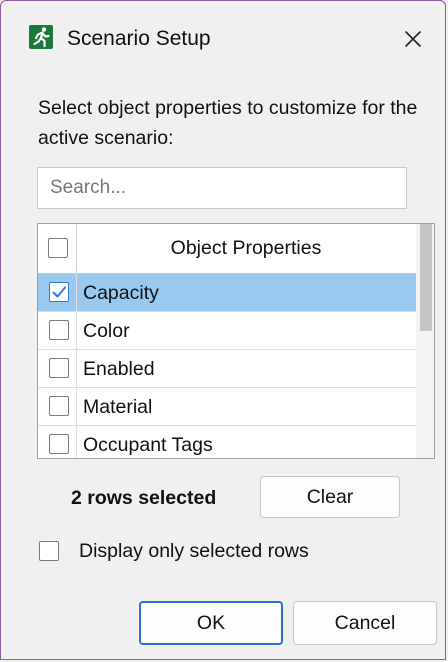 Image resolution: width=448 pixels, height=662 pixels. What do you see at coordinates (119, 369) in the screenshot?
I see `row-label: Enabled` at bounding box center [119, 369].